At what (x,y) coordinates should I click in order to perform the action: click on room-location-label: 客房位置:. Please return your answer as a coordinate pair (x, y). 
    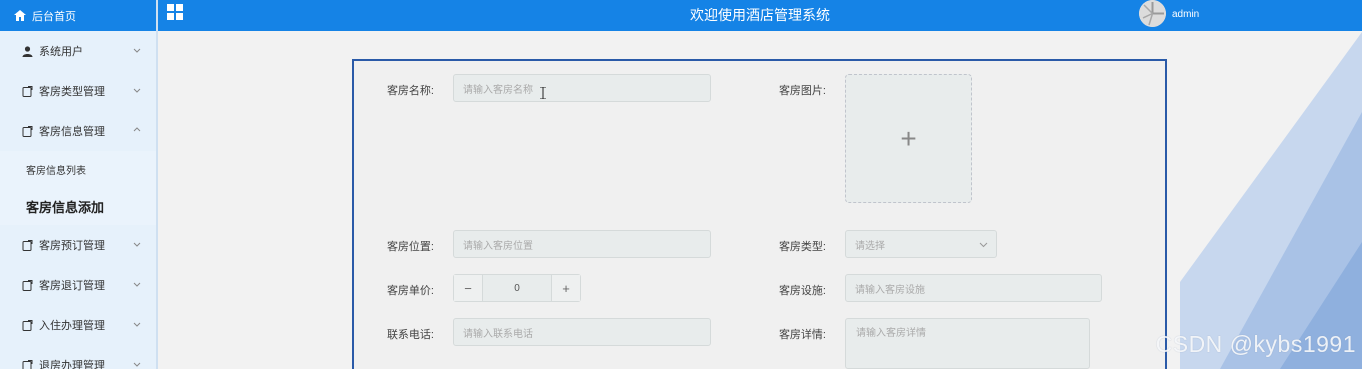
    Looking at the image, I should click on (410, 247).